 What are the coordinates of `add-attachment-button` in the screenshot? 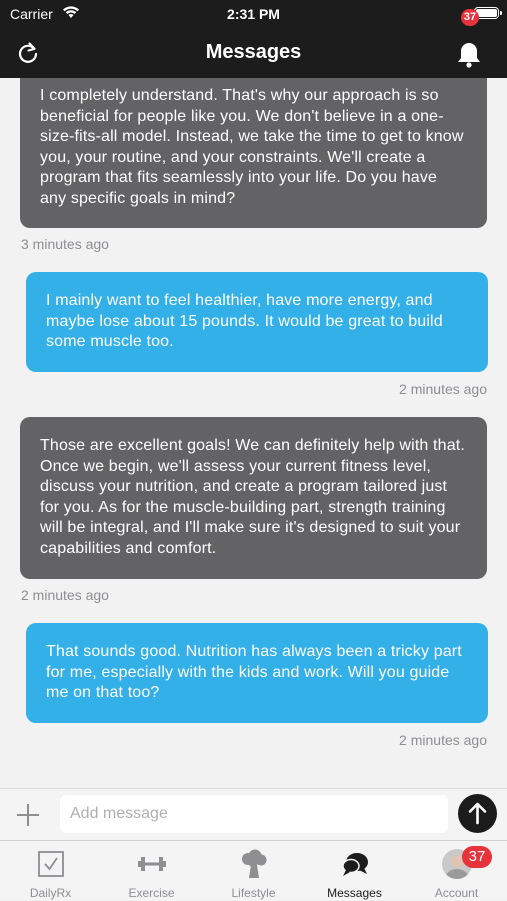 It's located at (28, 815).